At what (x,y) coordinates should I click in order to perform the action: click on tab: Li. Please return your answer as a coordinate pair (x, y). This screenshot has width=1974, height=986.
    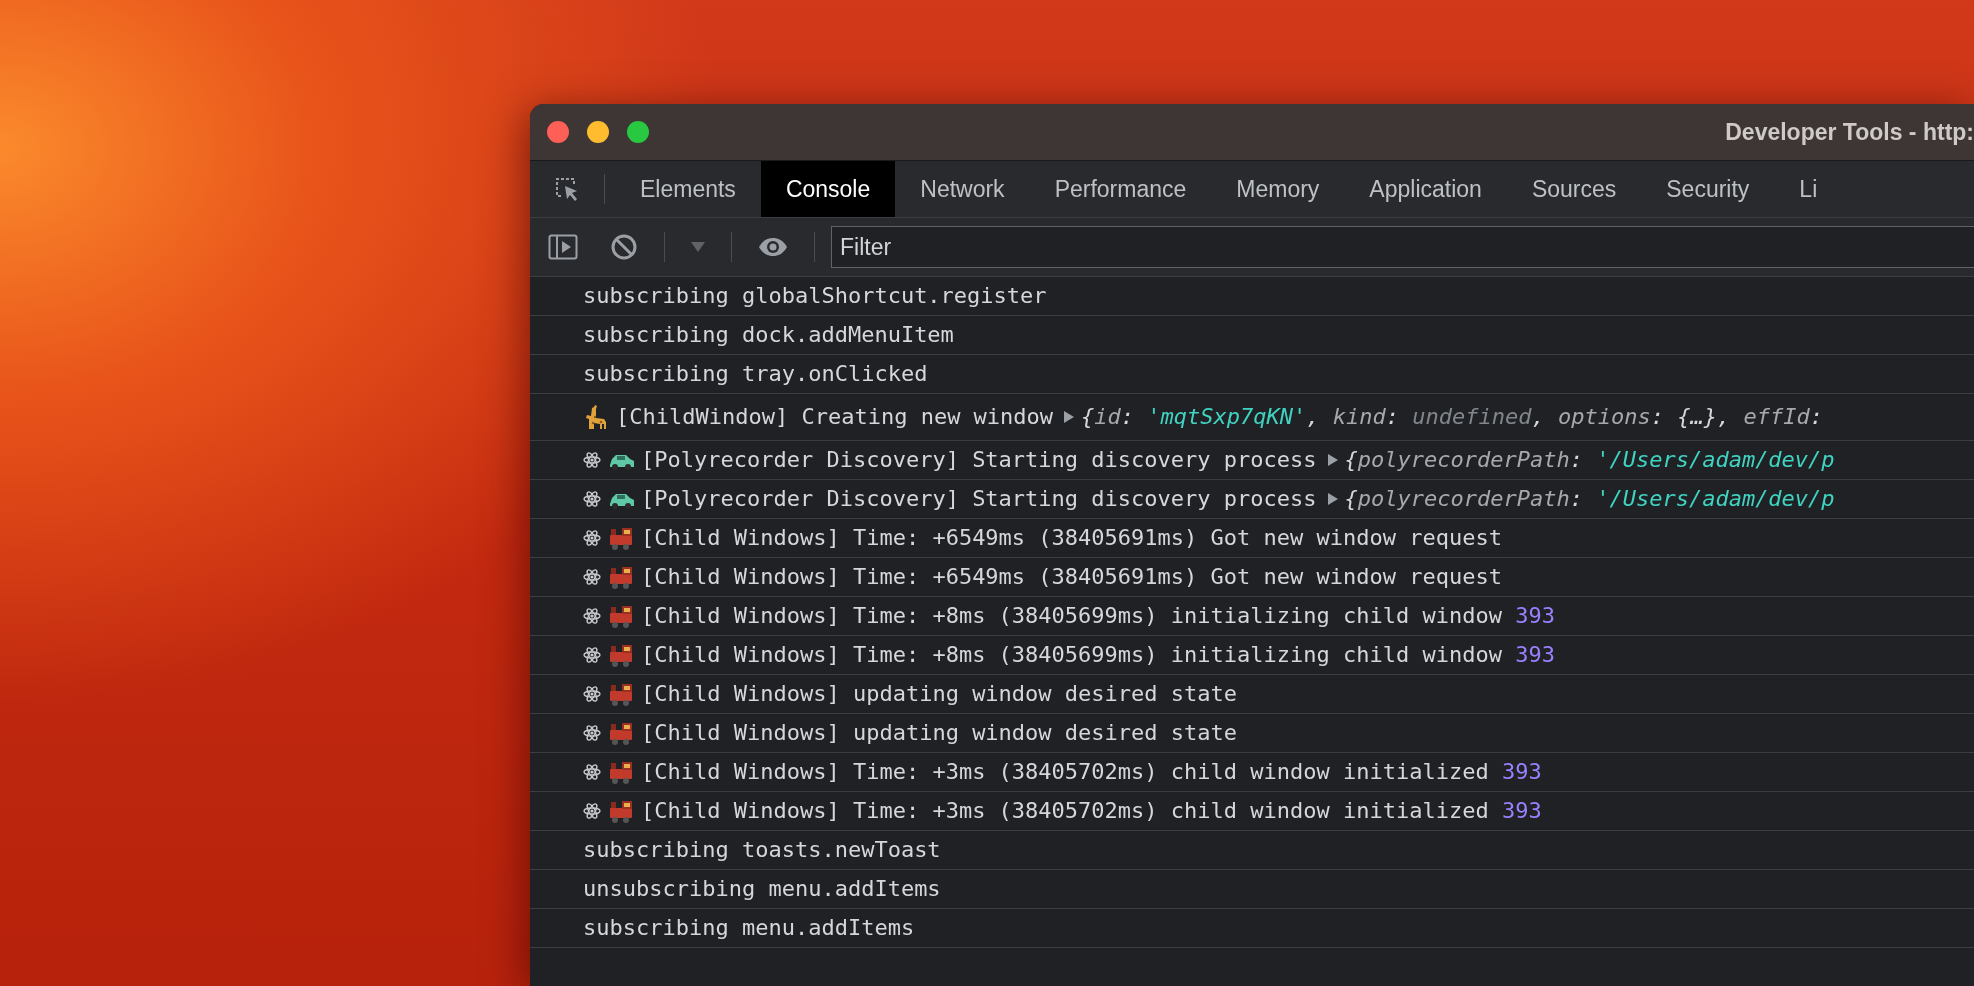
    Looking at the image, I should click on (1808, 189).